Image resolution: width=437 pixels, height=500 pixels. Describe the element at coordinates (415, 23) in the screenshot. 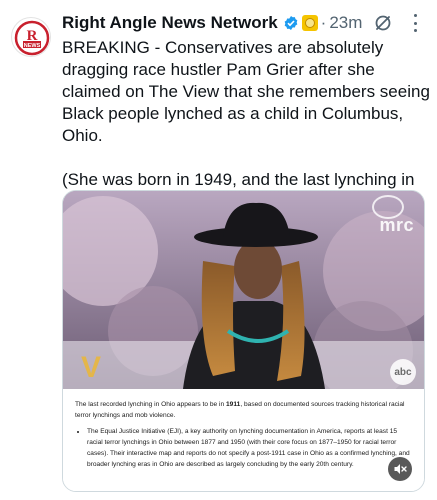

I see `more-icon` at that location.